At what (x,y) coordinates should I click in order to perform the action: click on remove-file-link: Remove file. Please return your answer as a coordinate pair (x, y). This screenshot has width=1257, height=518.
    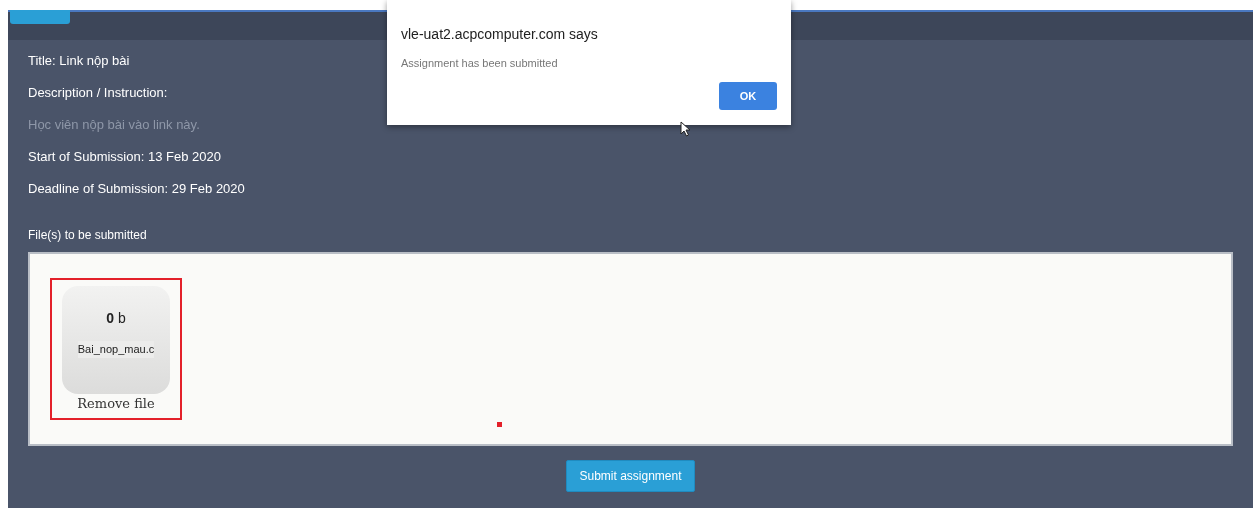
    Looking at the image, I should click on (116, 404).